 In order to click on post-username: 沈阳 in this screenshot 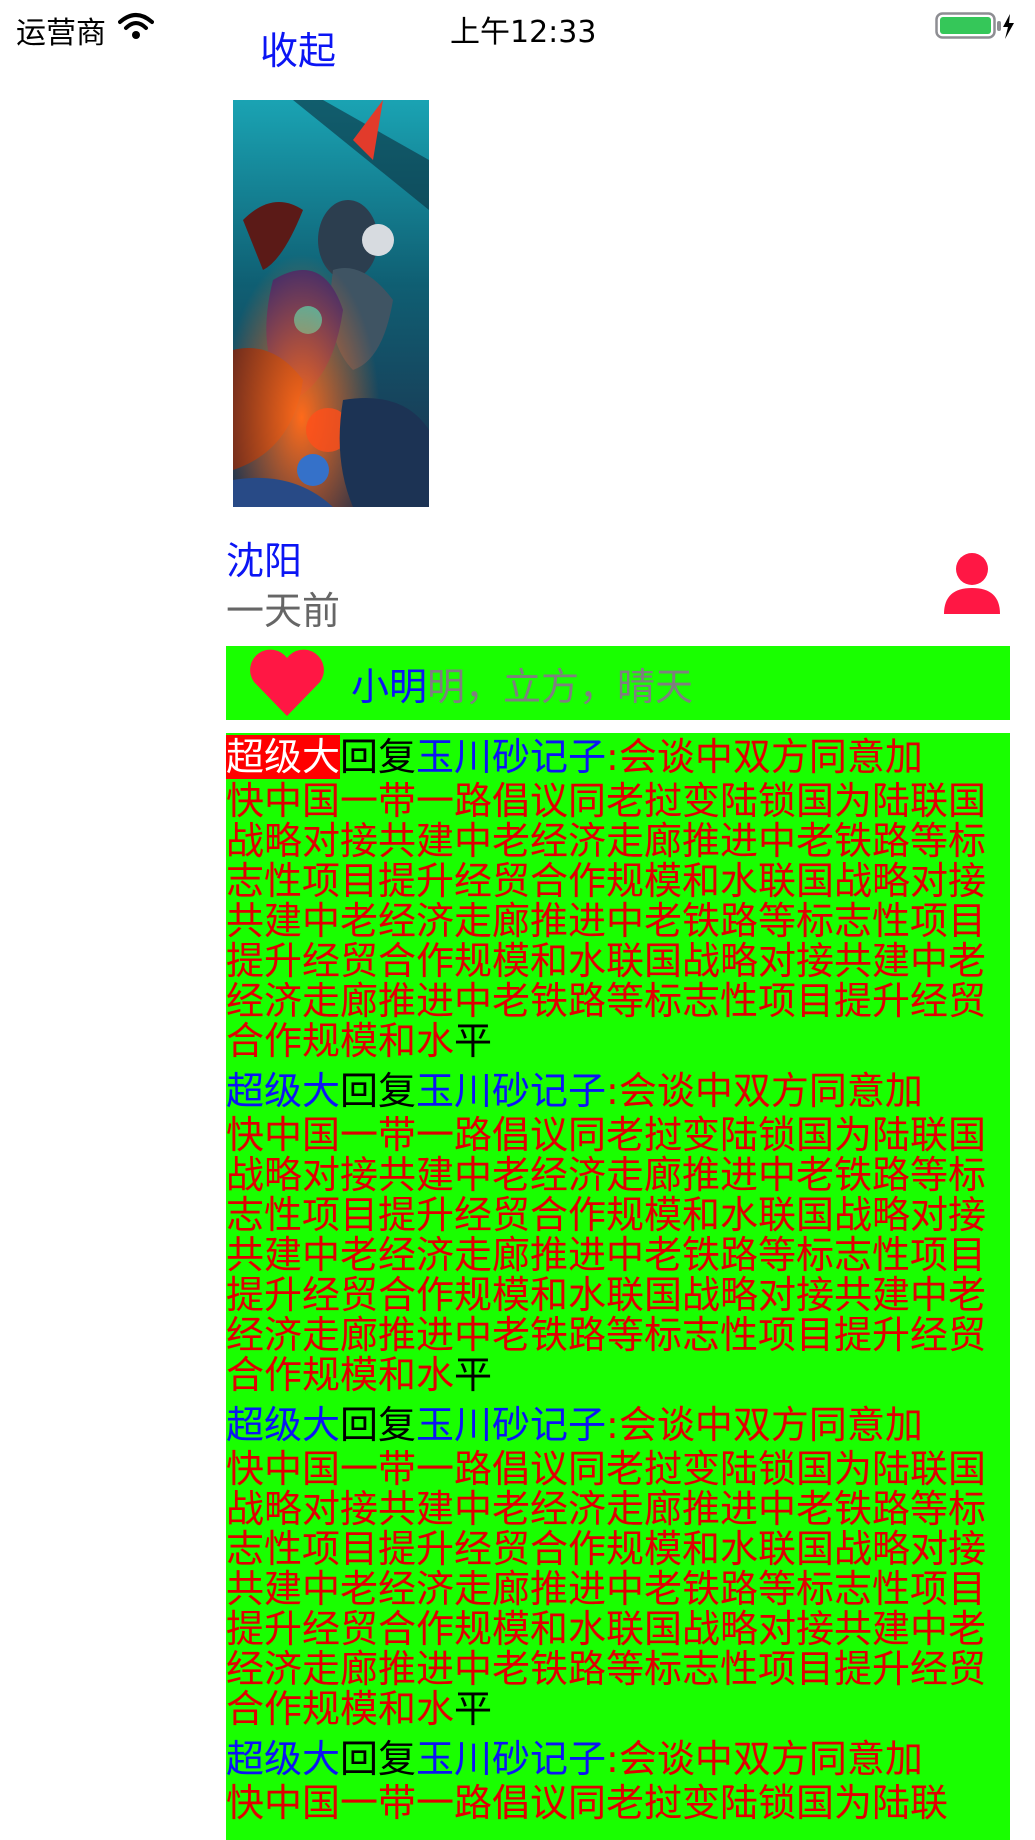, I will do `click(264, 557)`.